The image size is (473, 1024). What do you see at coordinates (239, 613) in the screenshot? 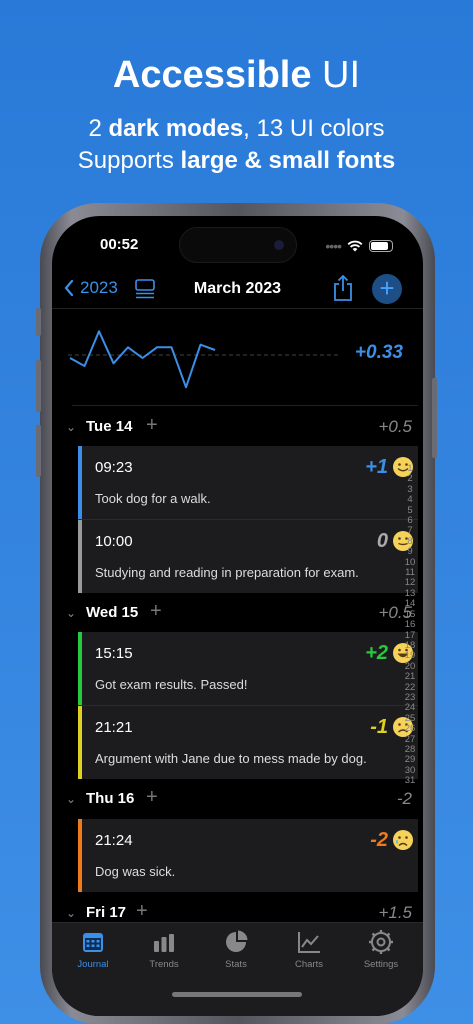
I see `day-header: ⌄ Wed 15 + +0.5` at bounding box center [239, 613].